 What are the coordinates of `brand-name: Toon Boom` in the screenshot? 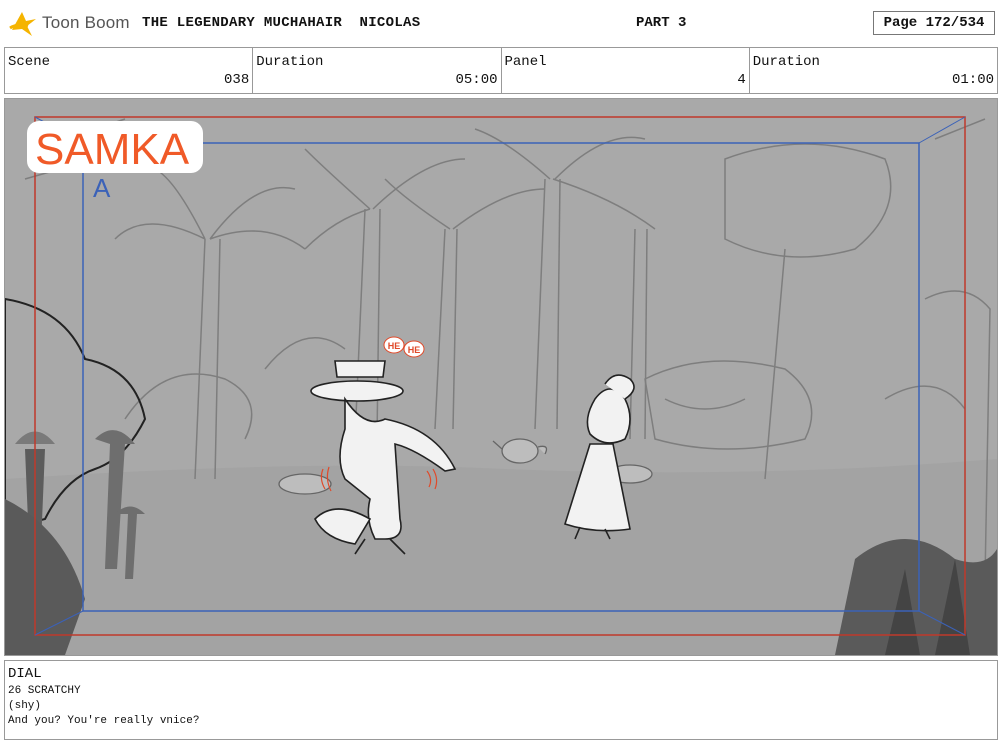 It's located at (86, 22).